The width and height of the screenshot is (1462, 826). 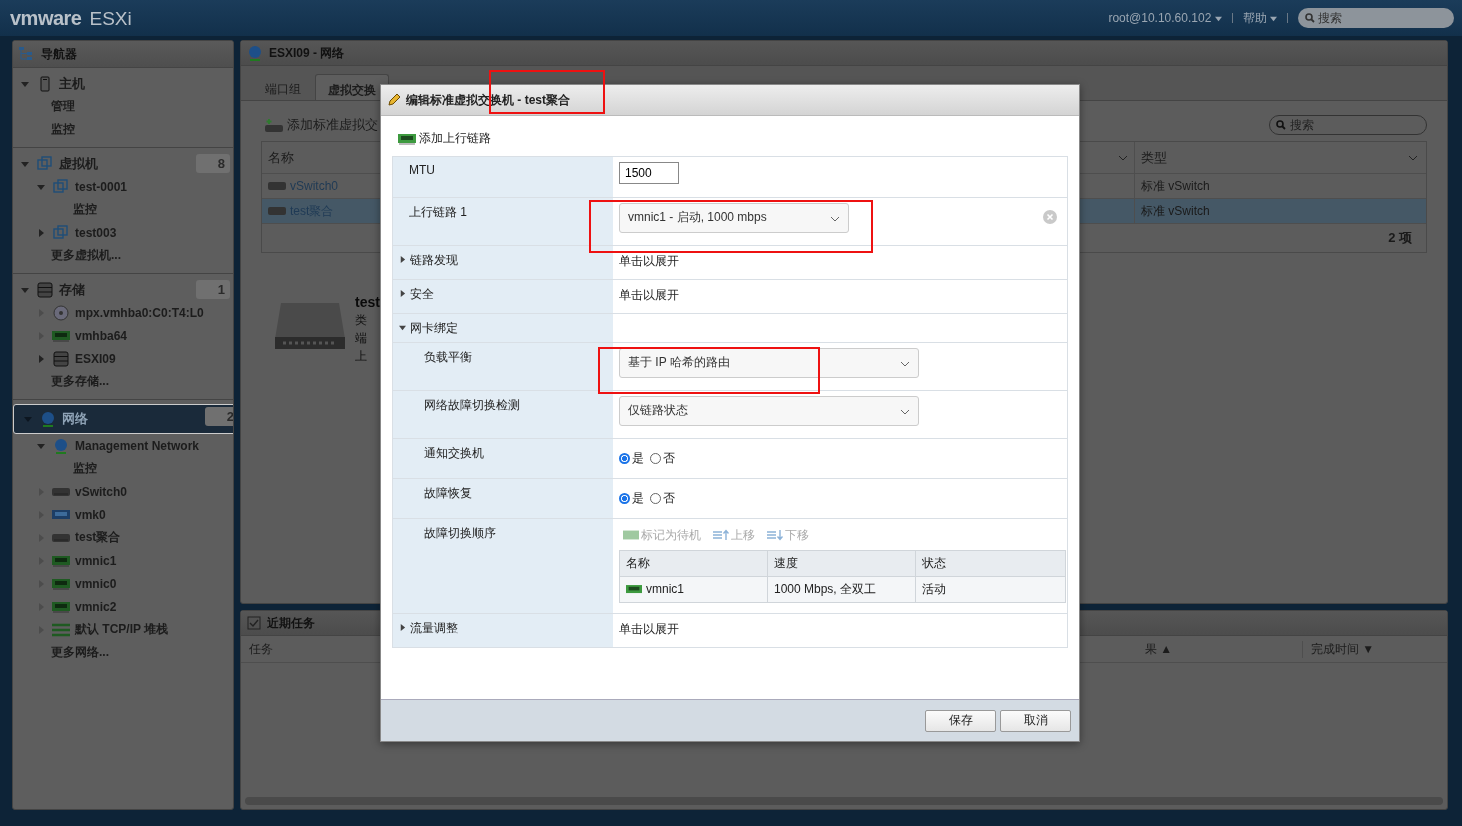 I want to click on field-label: 故障切换顺序, so click(x=459, y=533).